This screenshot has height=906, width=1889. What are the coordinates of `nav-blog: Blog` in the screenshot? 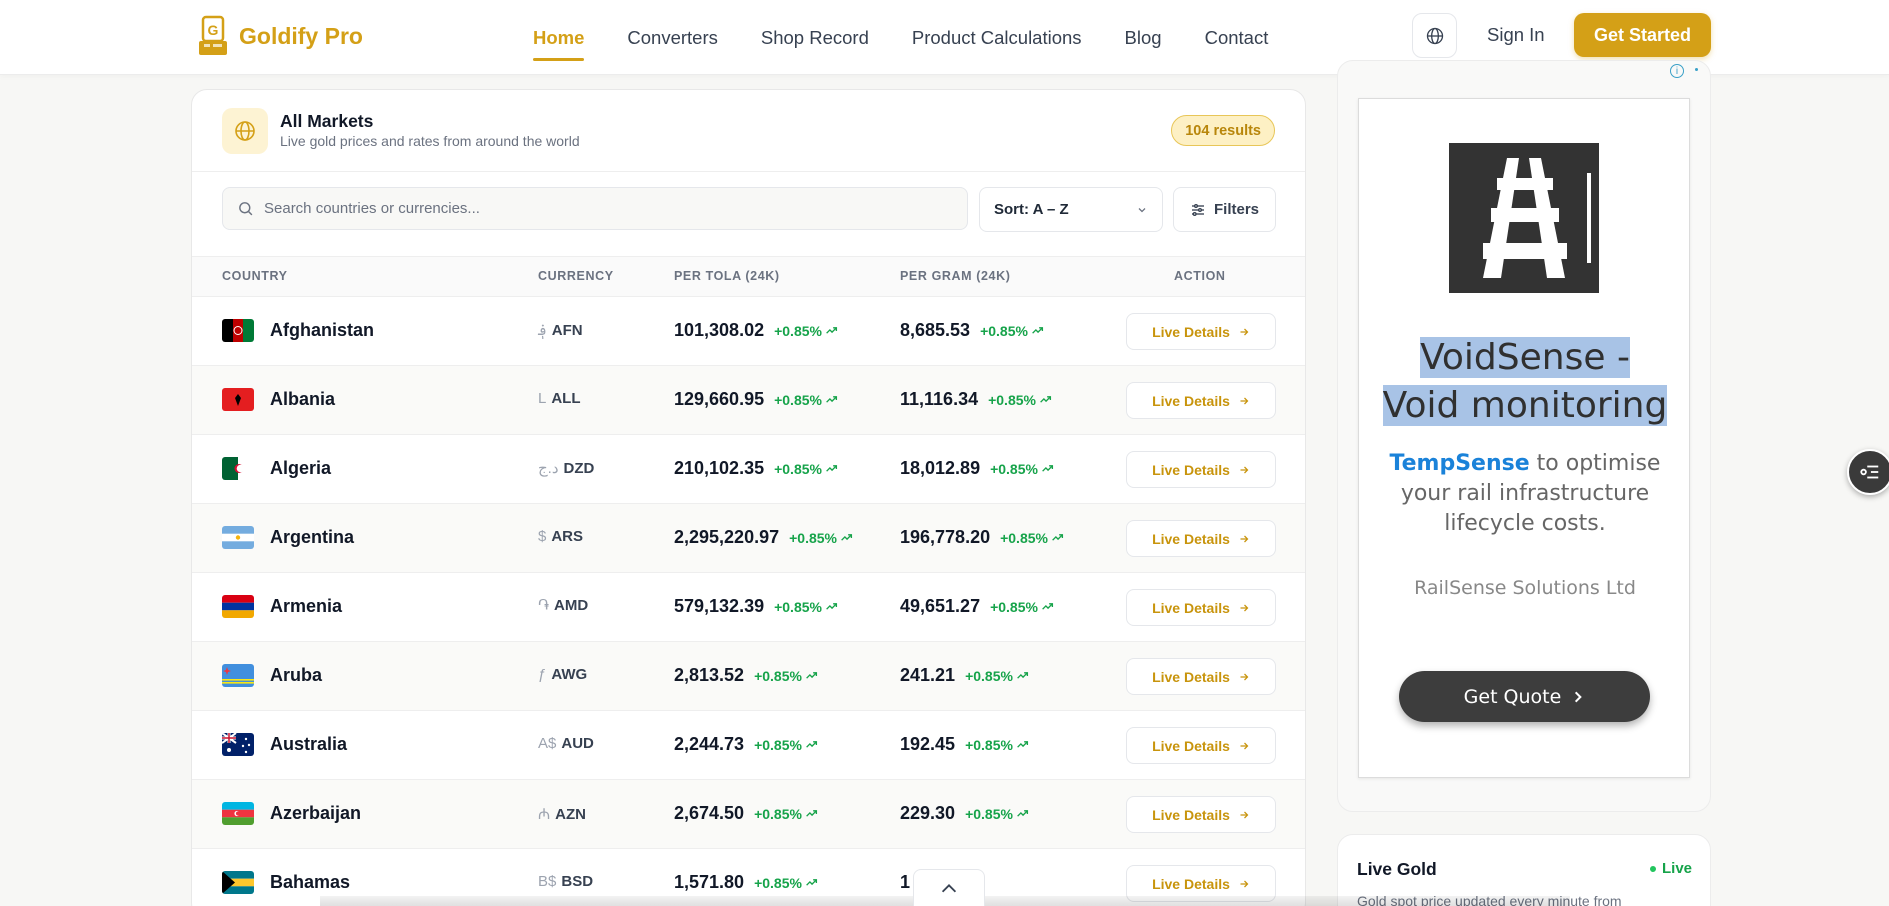 It's located at (1143, 38).